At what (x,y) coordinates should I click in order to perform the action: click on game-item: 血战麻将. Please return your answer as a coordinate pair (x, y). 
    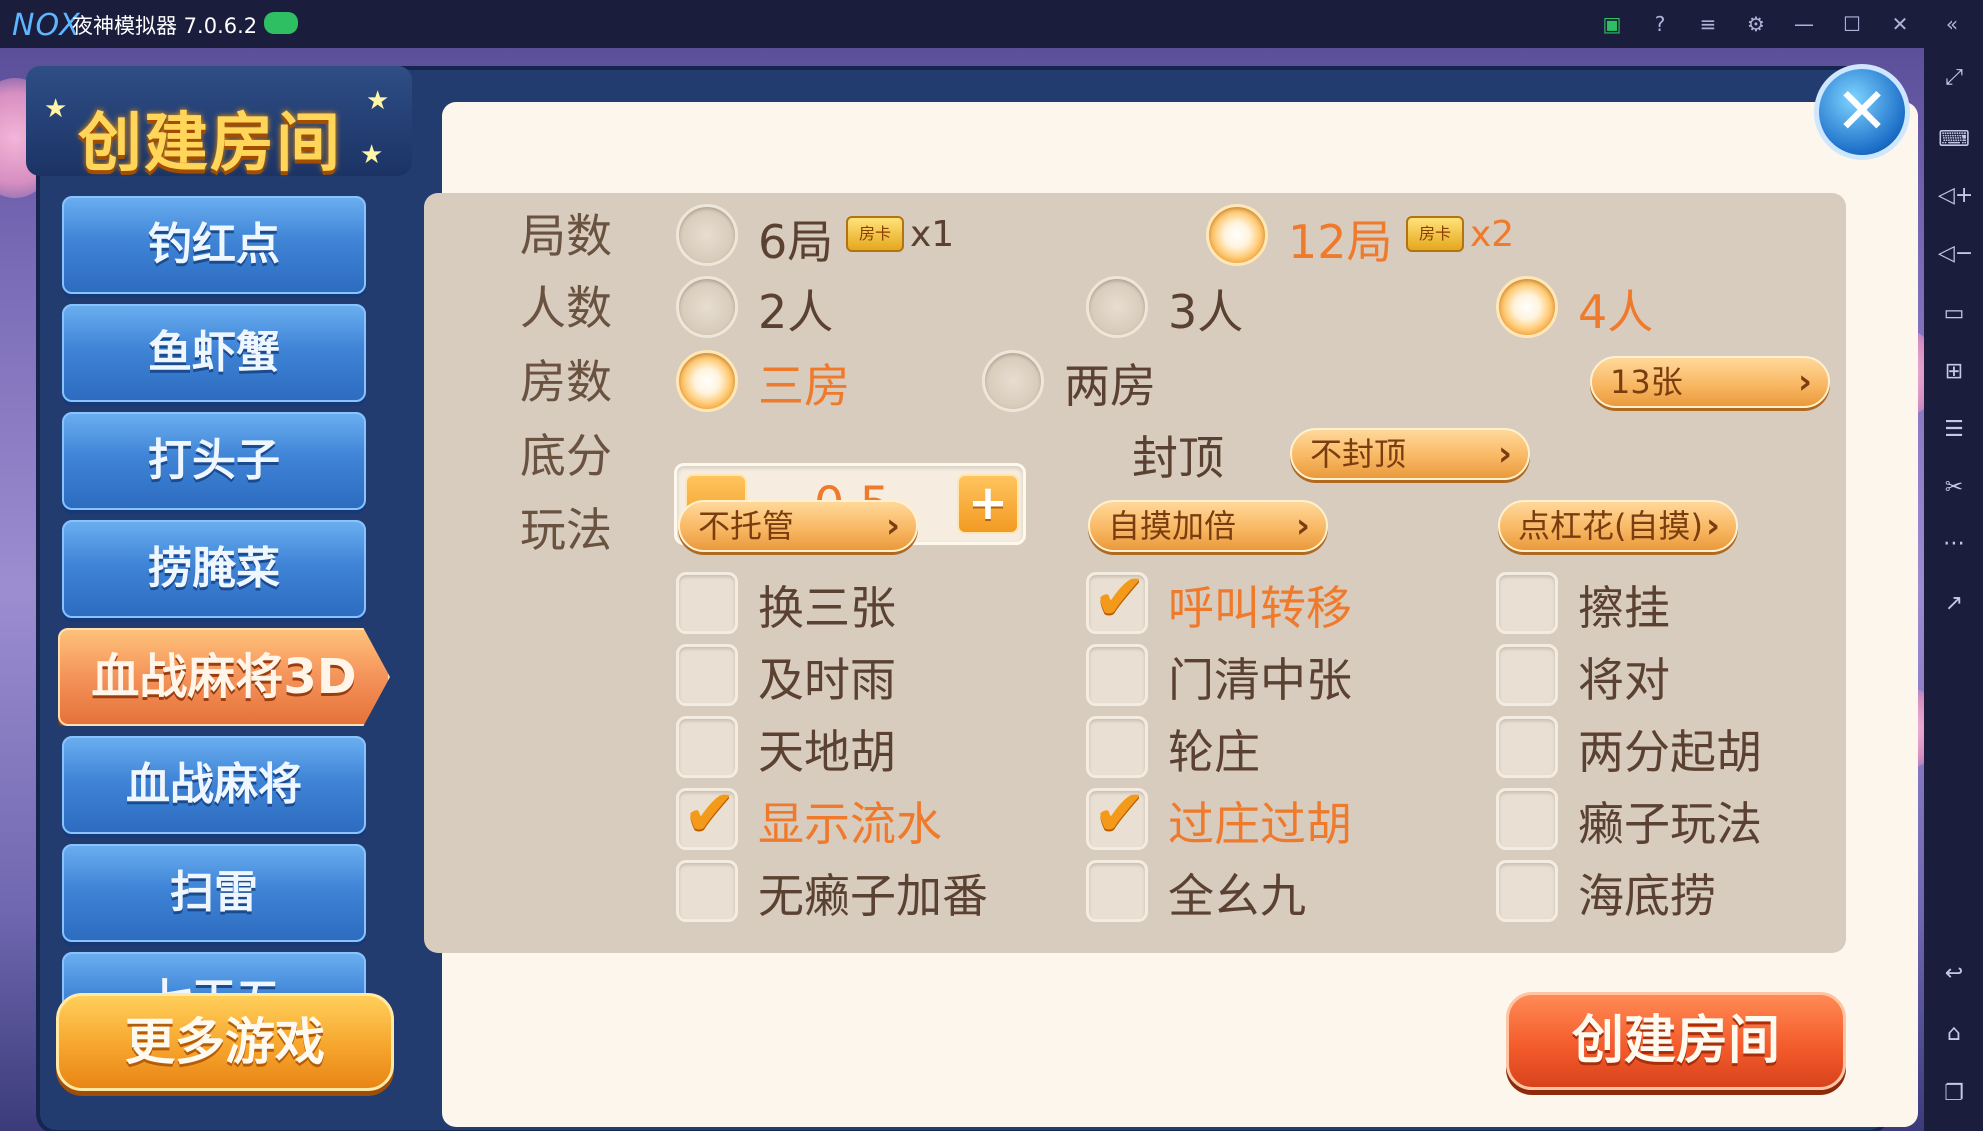
    Looking at the image, I should click on (214, 785).